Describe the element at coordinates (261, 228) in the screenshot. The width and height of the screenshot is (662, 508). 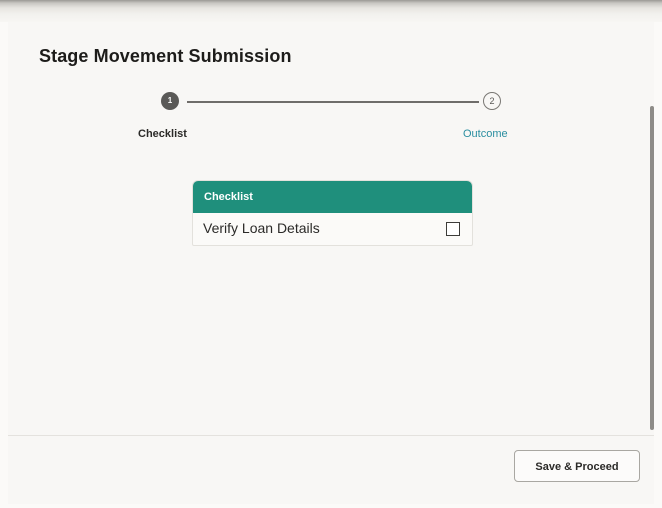
I see `checklist-item-label: Verify Loan Details` at that location.